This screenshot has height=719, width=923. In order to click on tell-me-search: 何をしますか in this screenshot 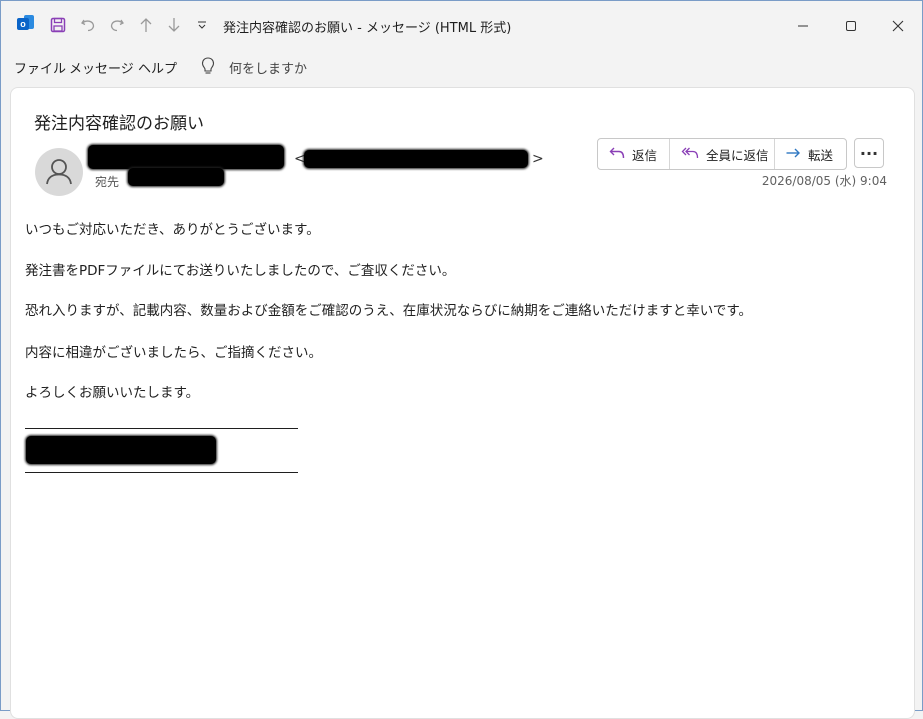, I will do `click(268, 67)`.